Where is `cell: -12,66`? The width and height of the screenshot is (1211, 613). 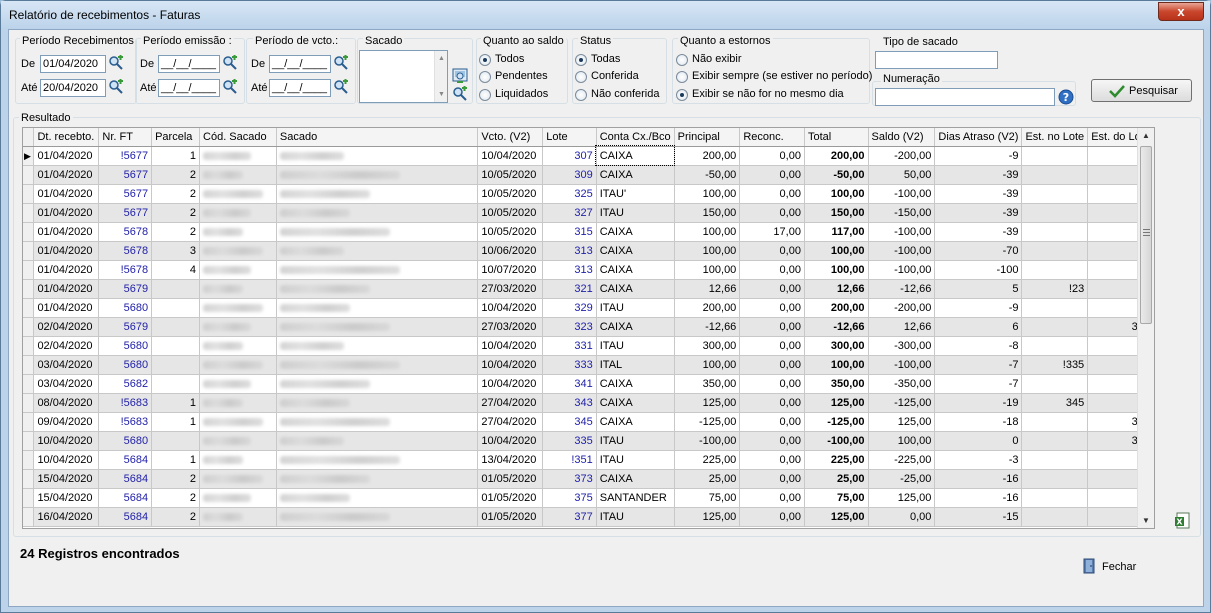
cell: -12,66 is located at coordinates (707, 327).